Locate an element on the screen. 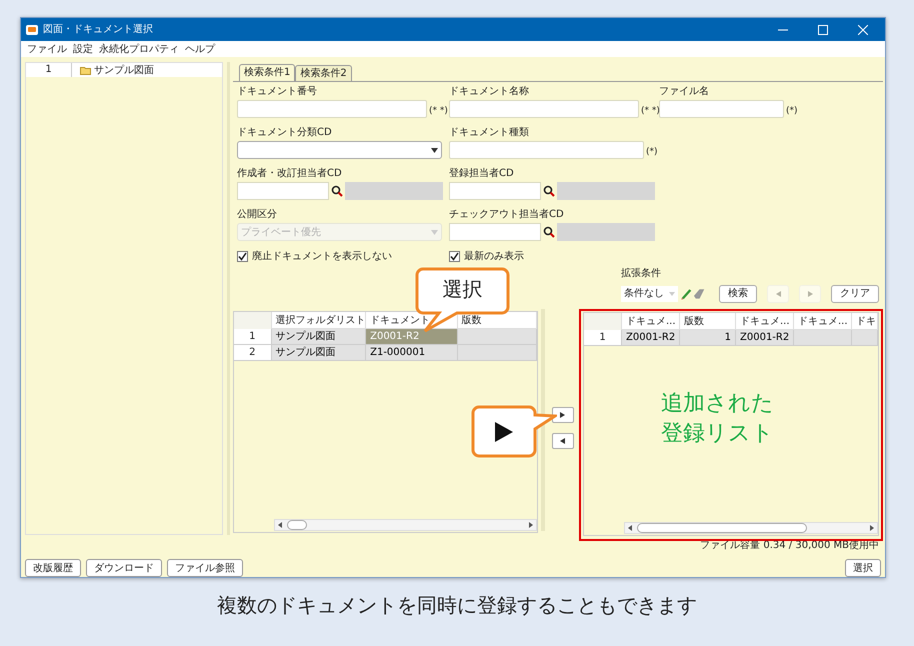  action-button: ダウンロード is located at coordinates (124, 568).